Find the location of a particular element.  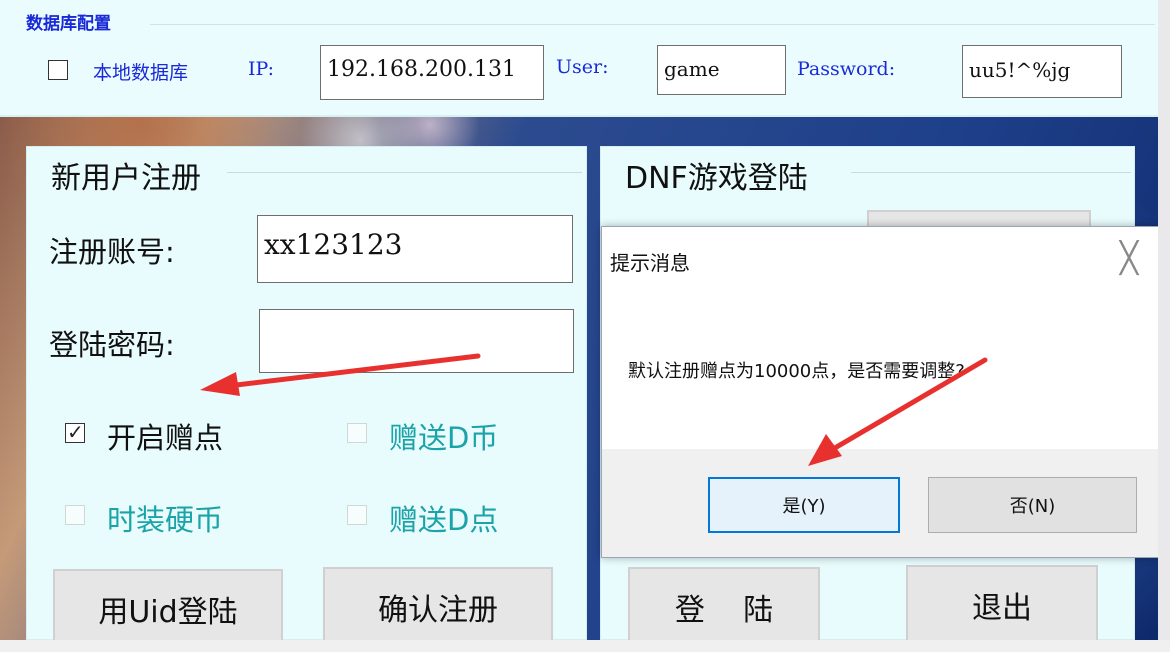

dialog-footer: 是(Y) 否(N) is located at coordinates (882, 503).